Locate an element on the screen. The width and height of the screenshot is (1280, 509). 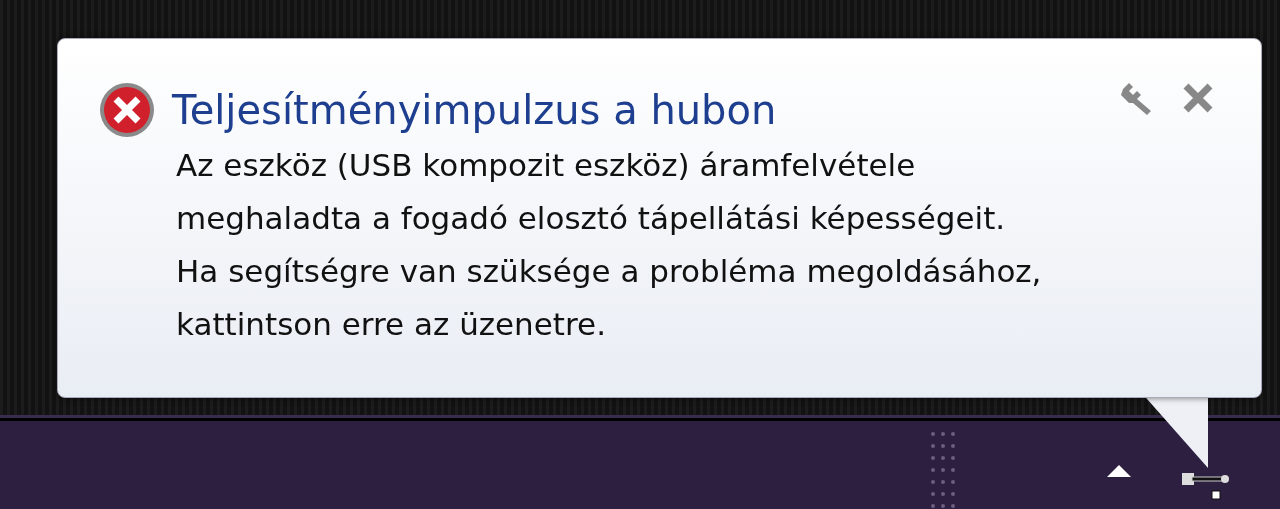
show-hidden-icons-button is located at coordinates (1119, 471).